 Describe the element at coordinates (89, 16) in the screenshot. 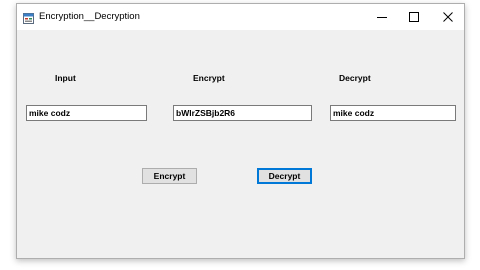

I see `window-title: Encryption__Decryption` at that location.